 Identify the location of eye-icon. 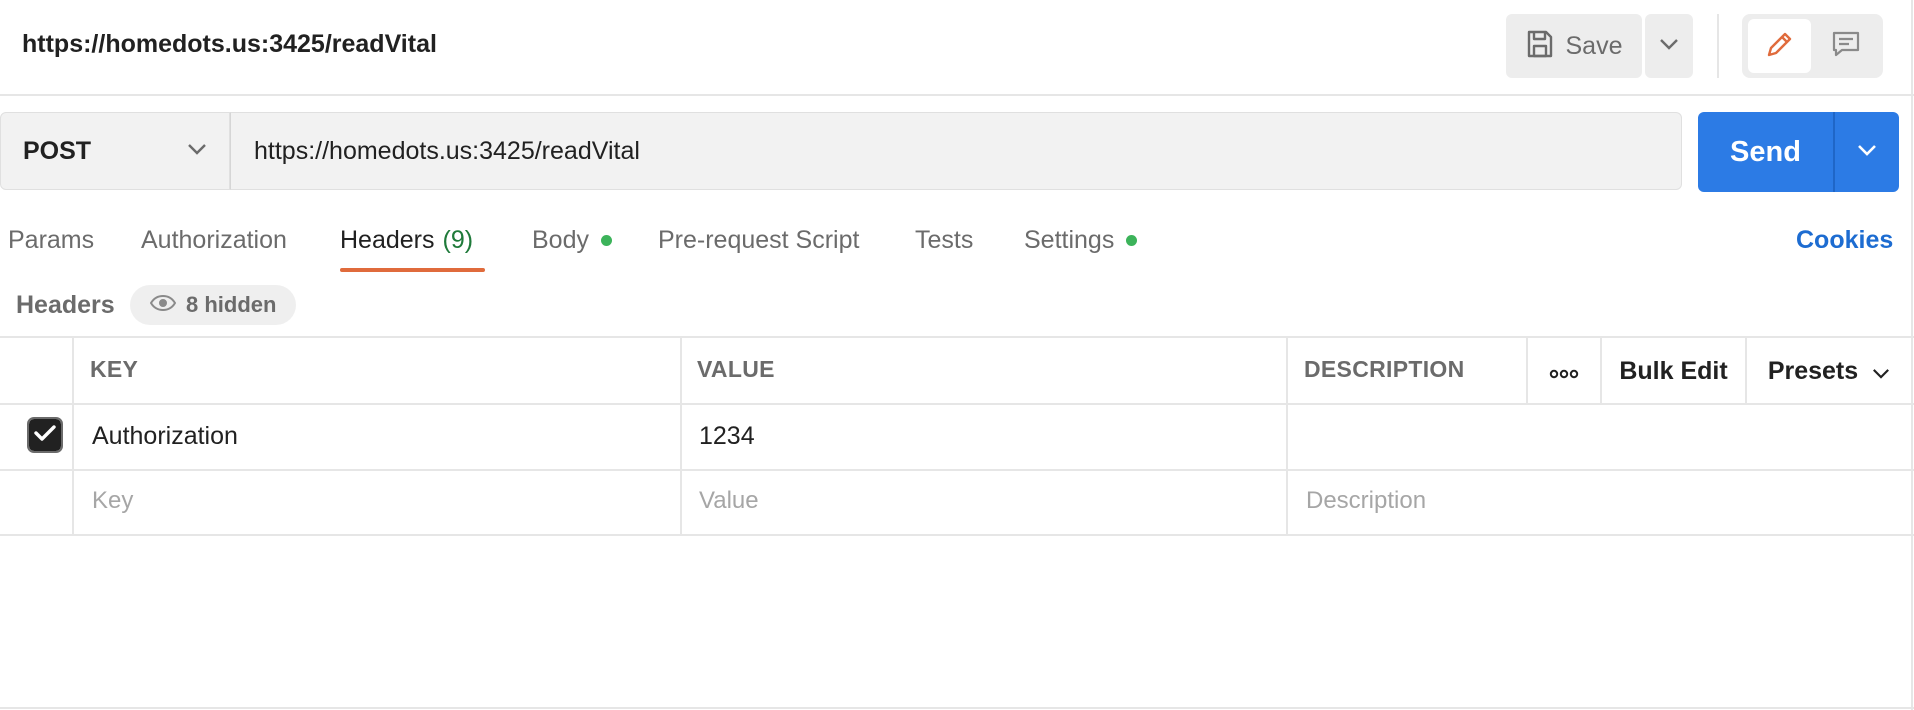
(163, 305).